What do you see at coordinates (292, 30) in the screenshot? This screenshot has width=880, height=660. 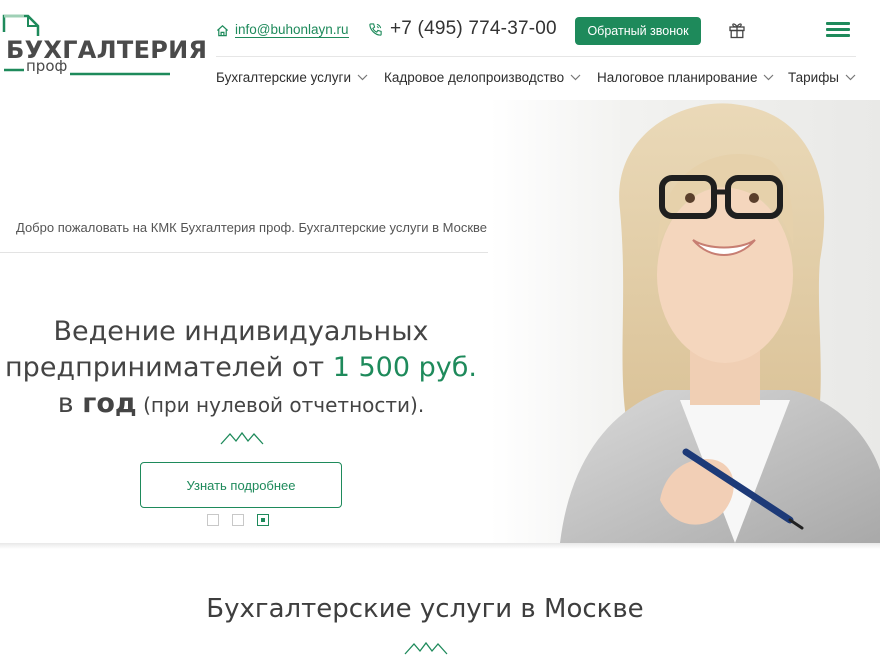 I see `email-link: info@buhonlayn.ru` at bounding box center [292, 30].